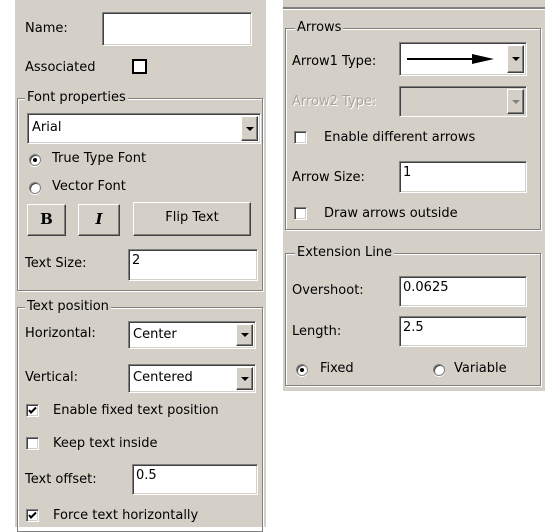 This screenshot has width=545, height=532. I want to click on vertical-select-value: Centered, so click(163, 377).